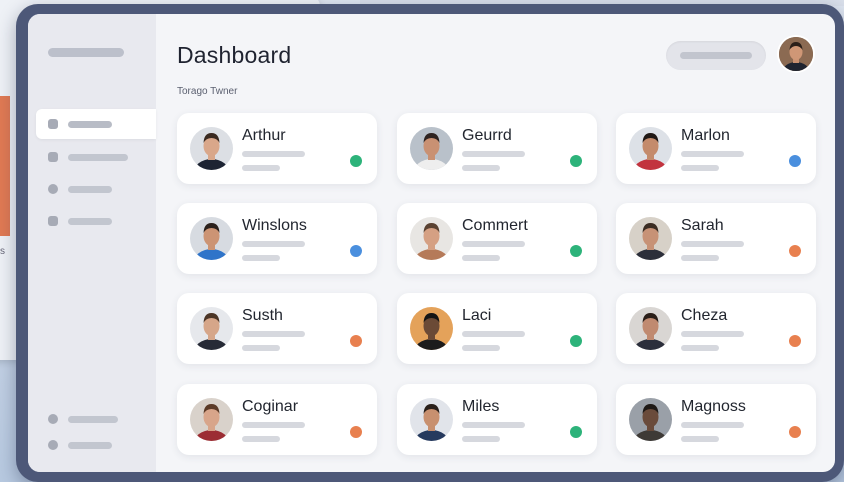  What do you see at coordinates (53, 157) in the screenshot?
I see `document-icon` at bounding box center [53, 157].